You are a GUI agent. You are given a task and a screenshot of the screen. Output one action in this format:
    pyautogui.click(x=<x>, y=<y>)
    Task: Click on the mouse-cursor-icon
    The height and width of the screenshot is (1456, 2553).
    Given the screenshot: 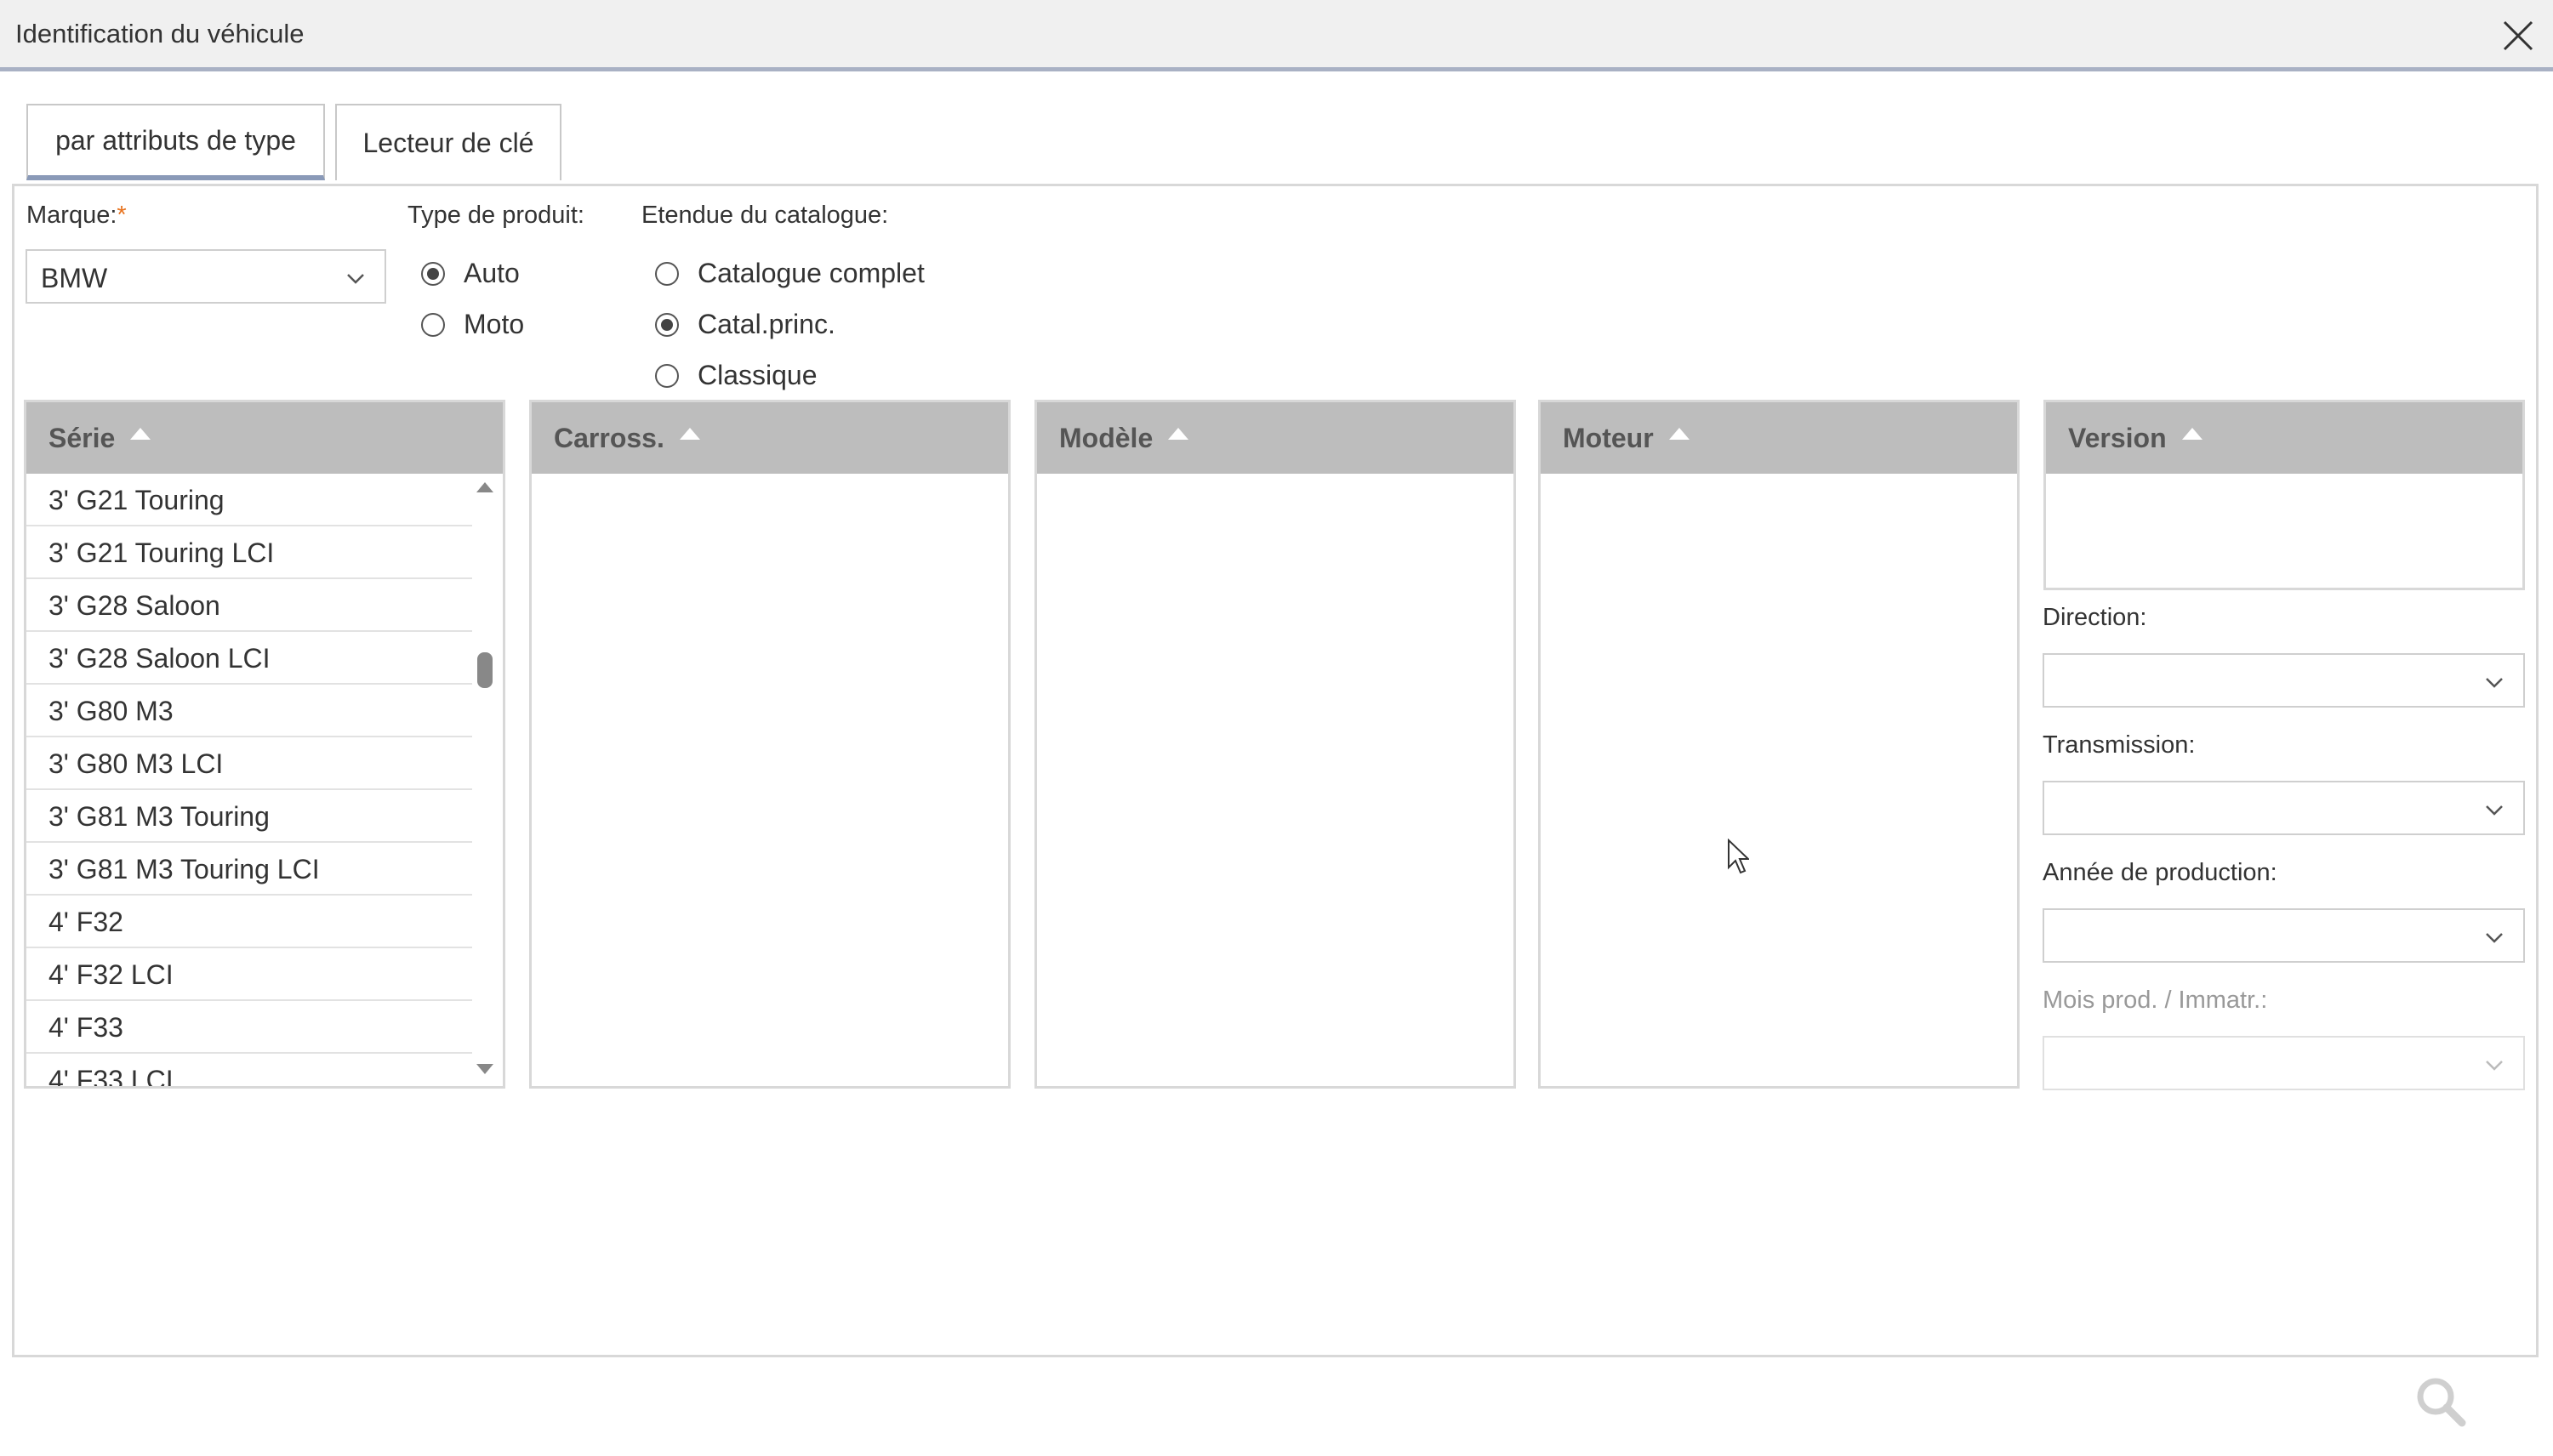 What is the action you would take?
    pyautogui.click(x=1738, y=856)
    